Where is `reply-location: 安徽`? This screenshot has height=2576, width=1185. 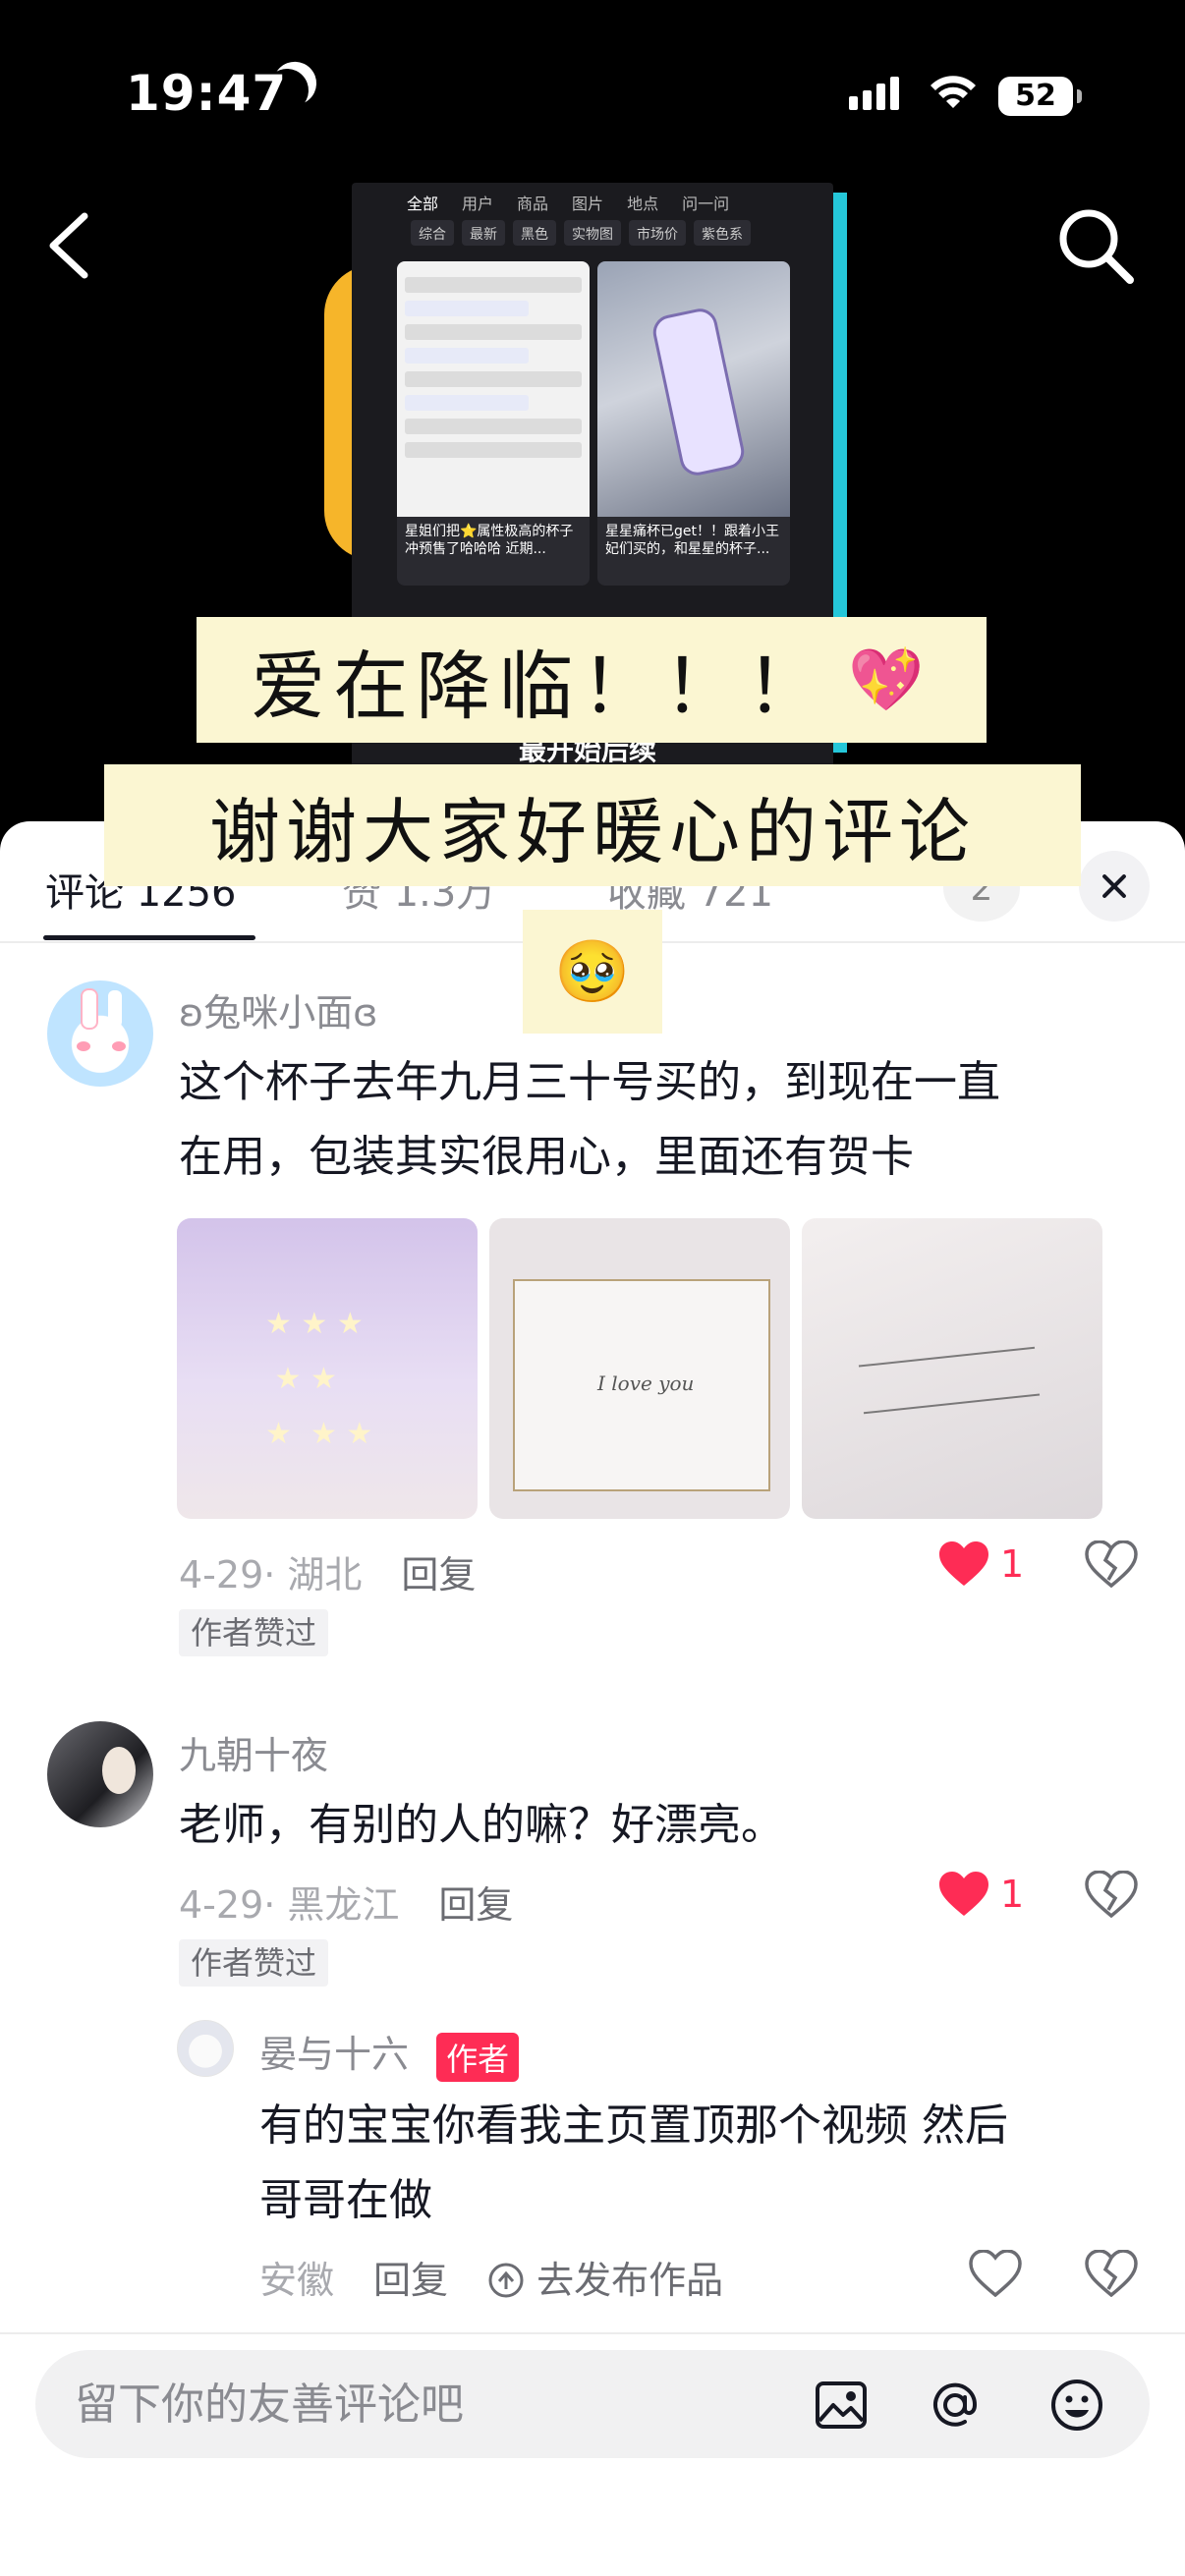
reply-location: 安徽 is located at coordinates (297, 2280).